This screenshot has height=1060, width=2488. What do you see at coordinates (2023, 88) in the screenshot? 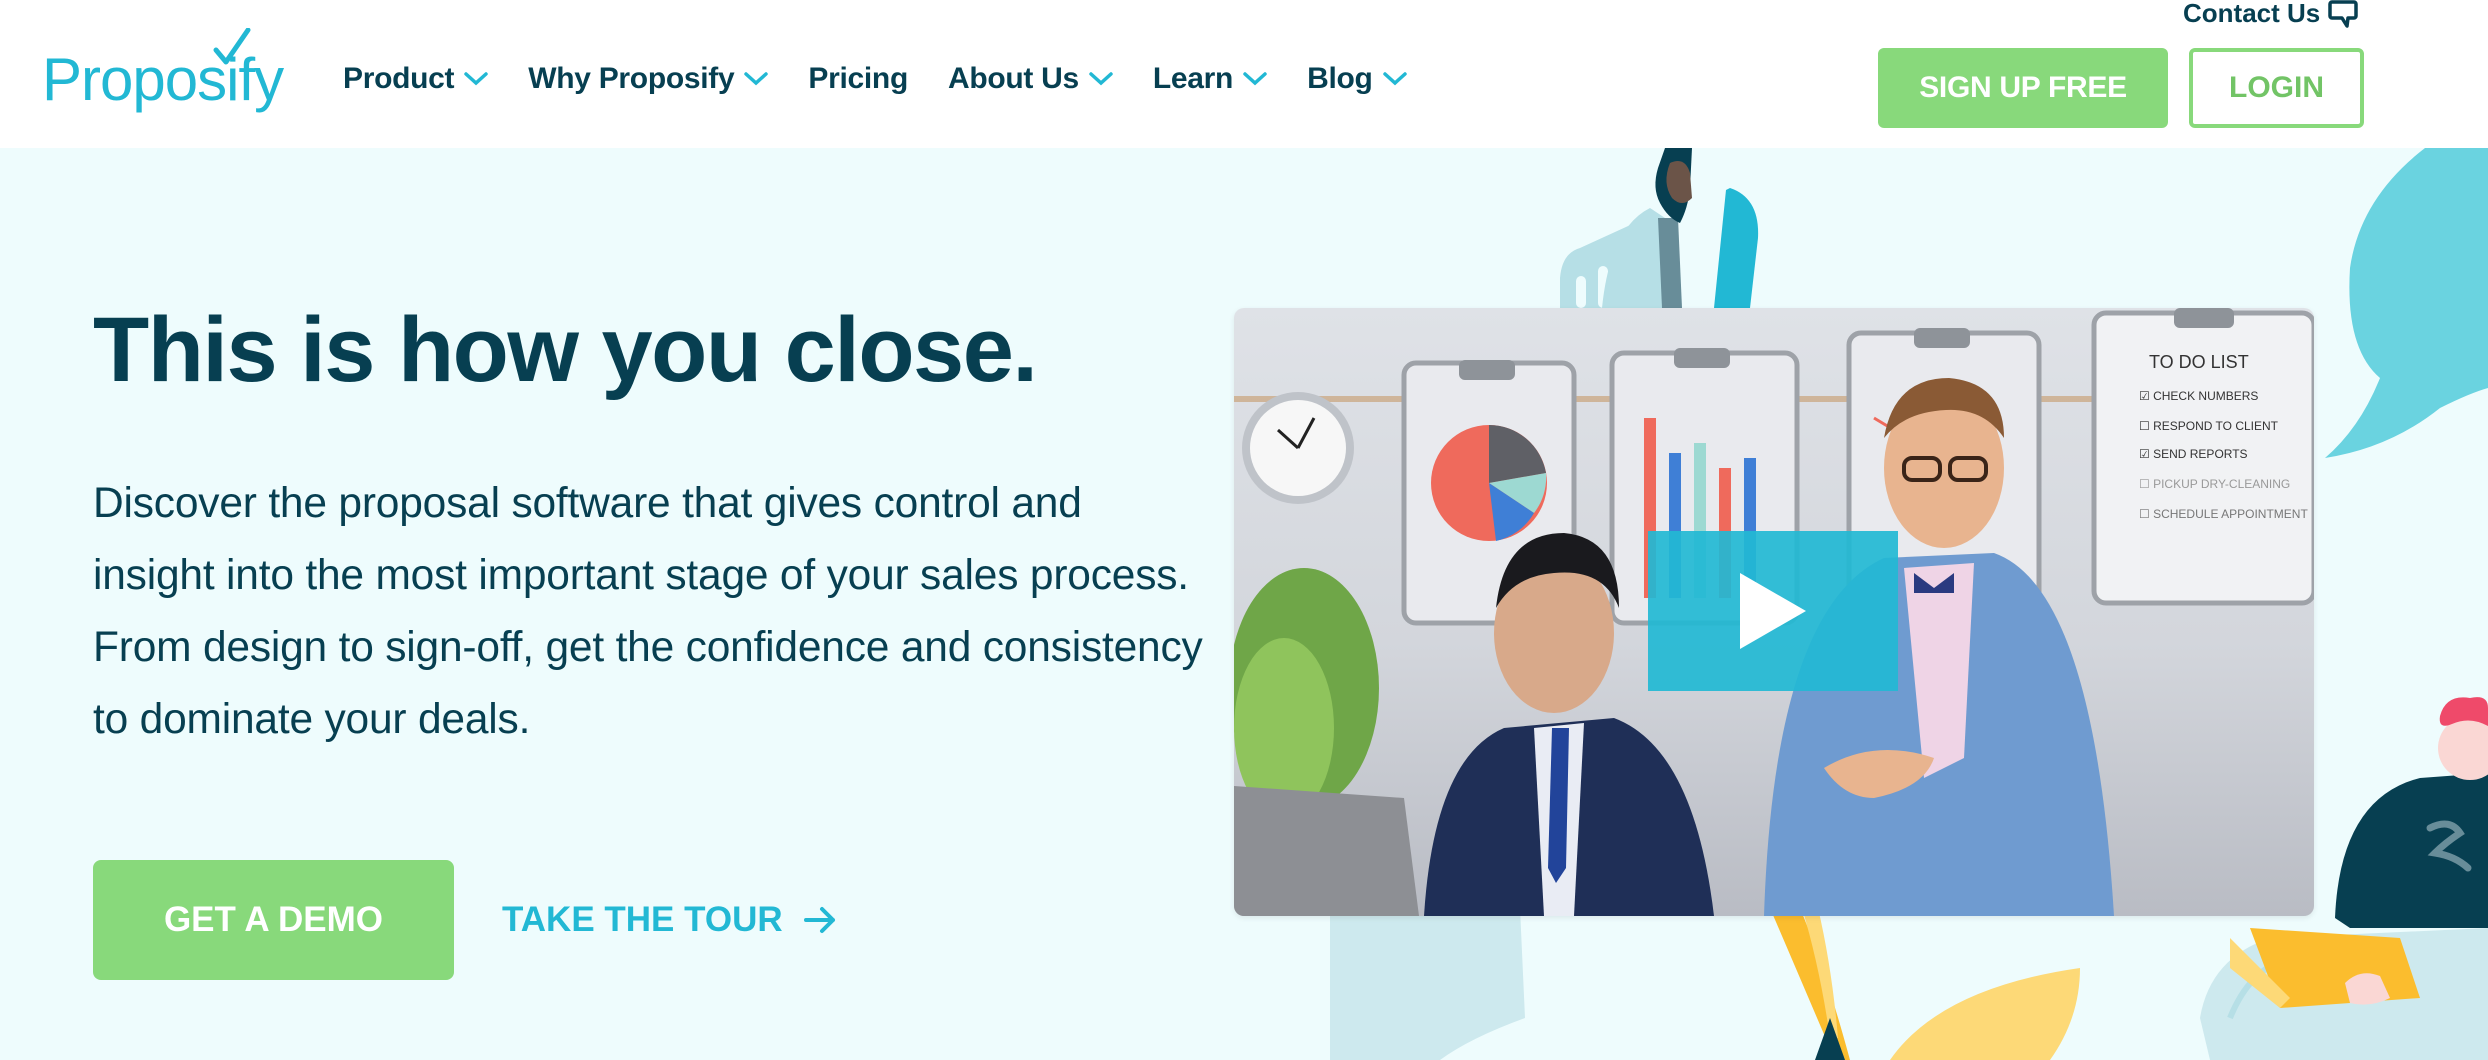
I see `sign-up-free-button: SIGN UP FREE` at bounding box center [2023, 88].